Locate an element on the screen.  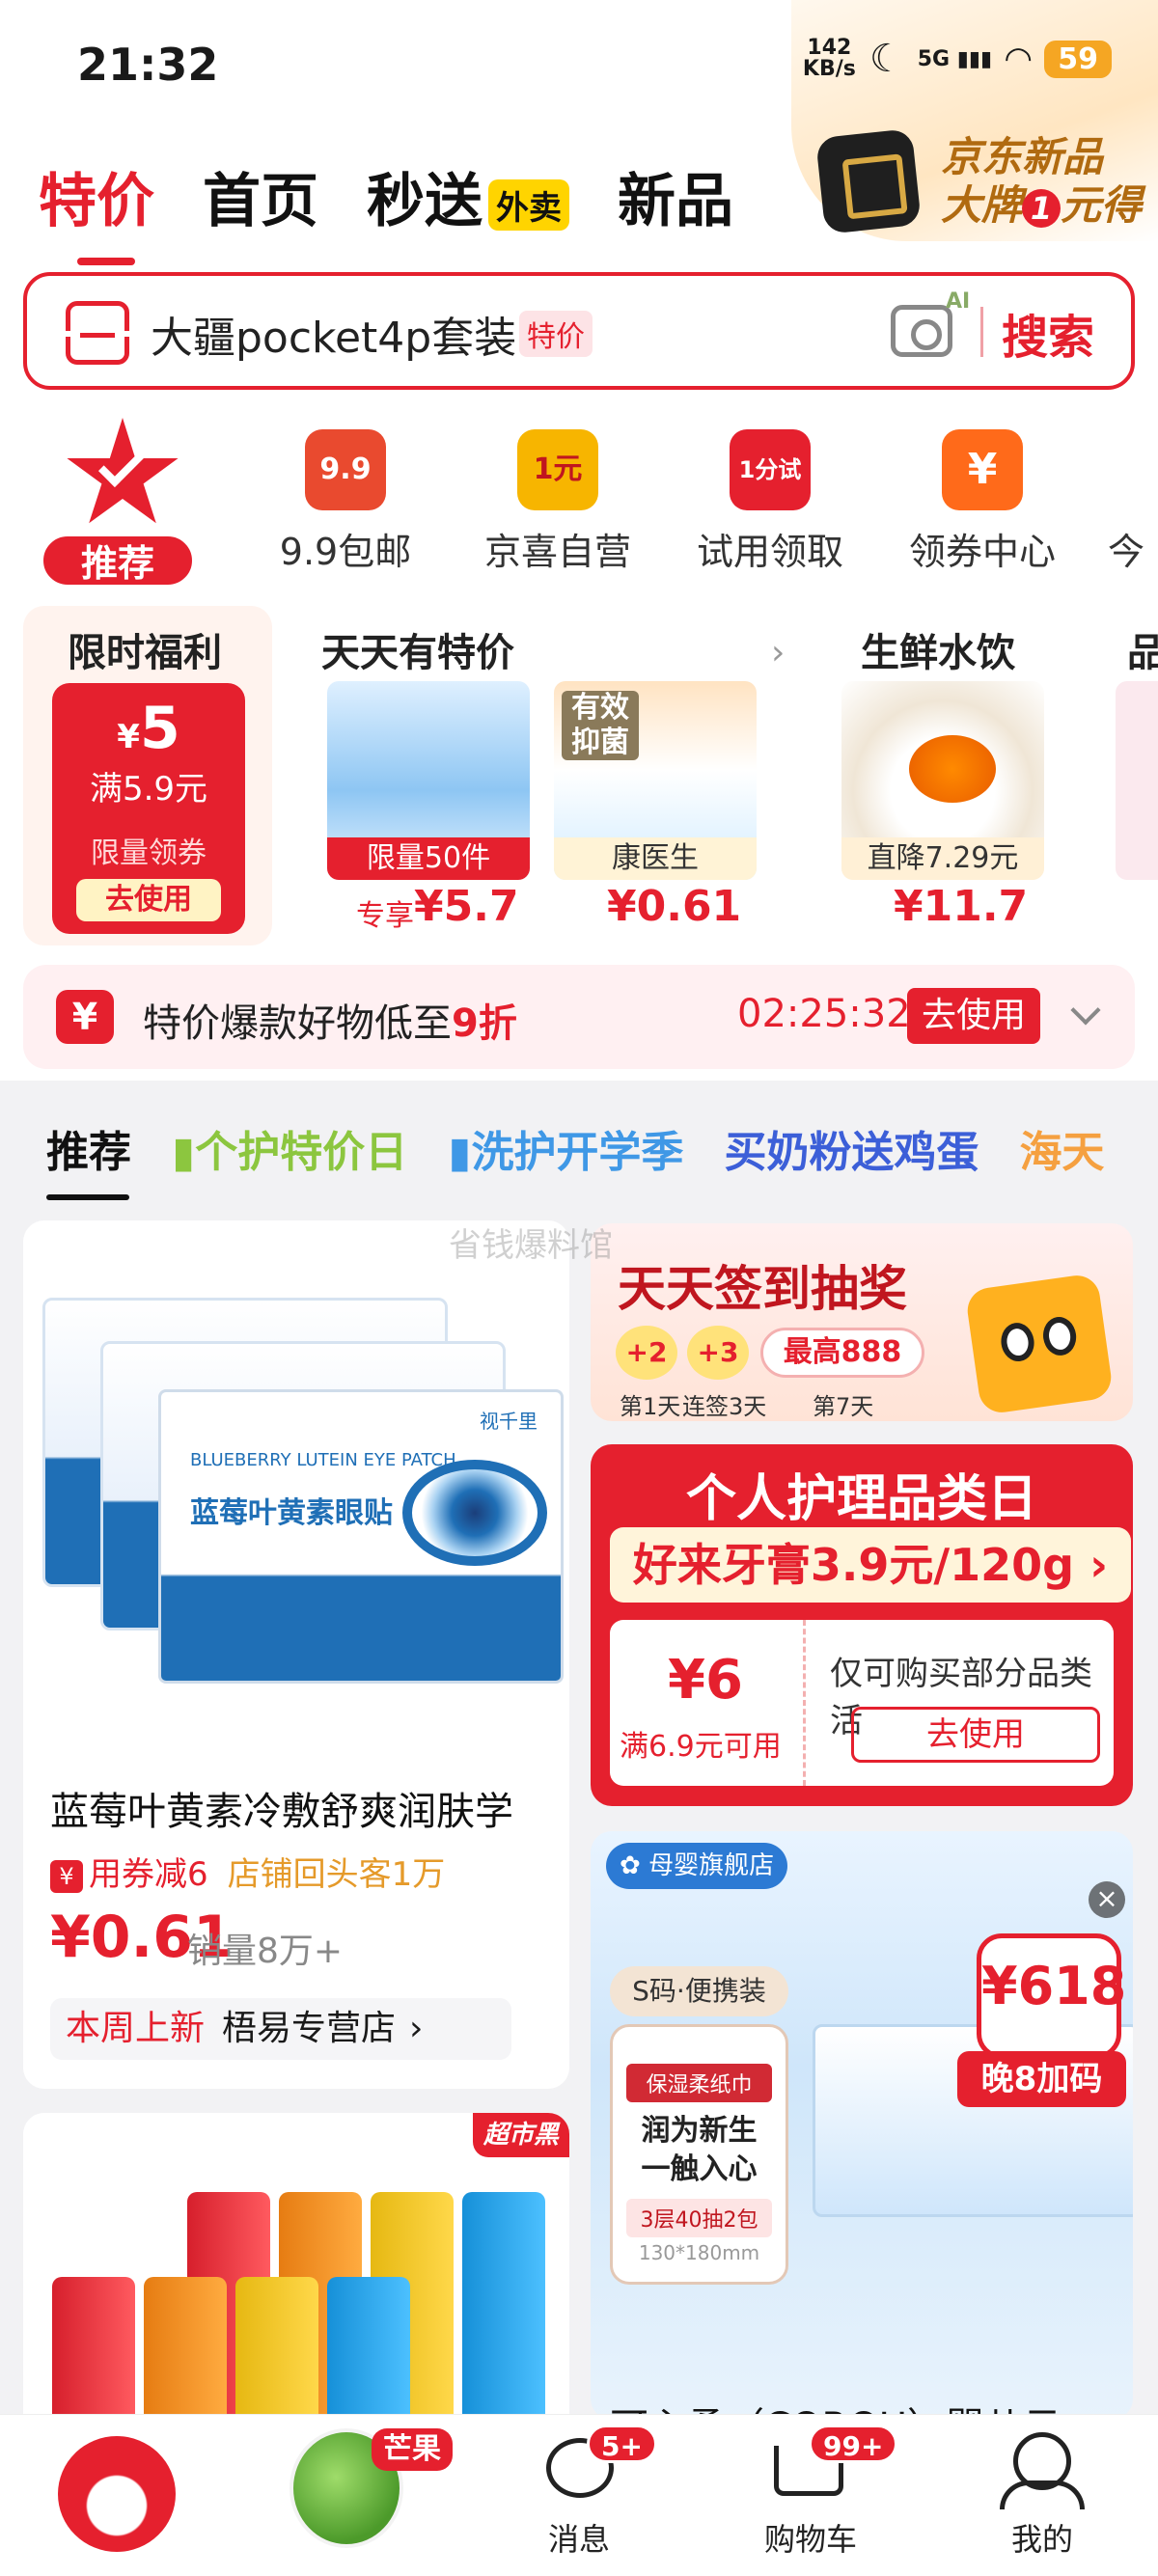
daily-item1-prefix: 专享 is located at coordinates (385, 916).